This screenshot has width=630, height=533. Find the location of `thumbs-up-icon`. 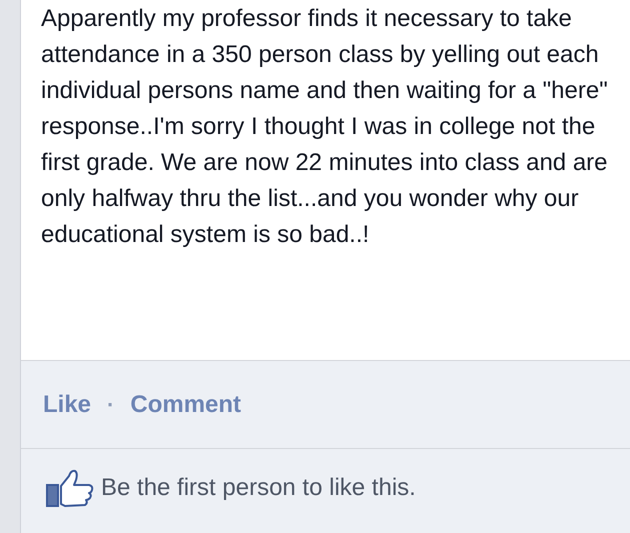

thumbs-up-icon is located at coordinates (70, 488).